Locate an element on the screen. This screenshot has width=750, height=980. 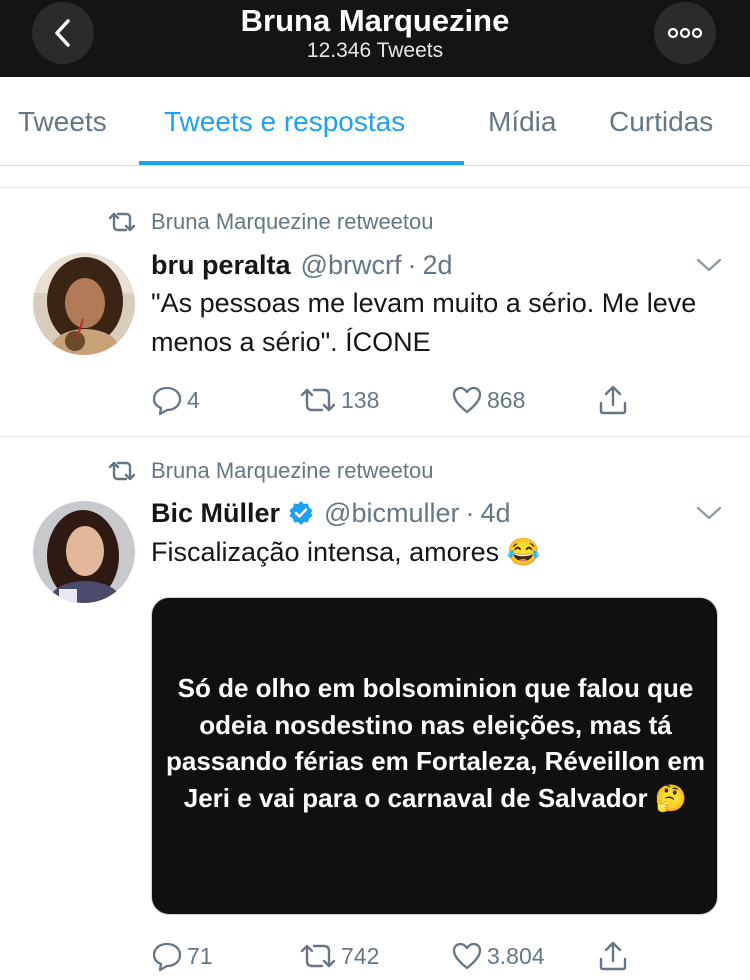
reply-button: 71 is located at coordinates (182, 956).